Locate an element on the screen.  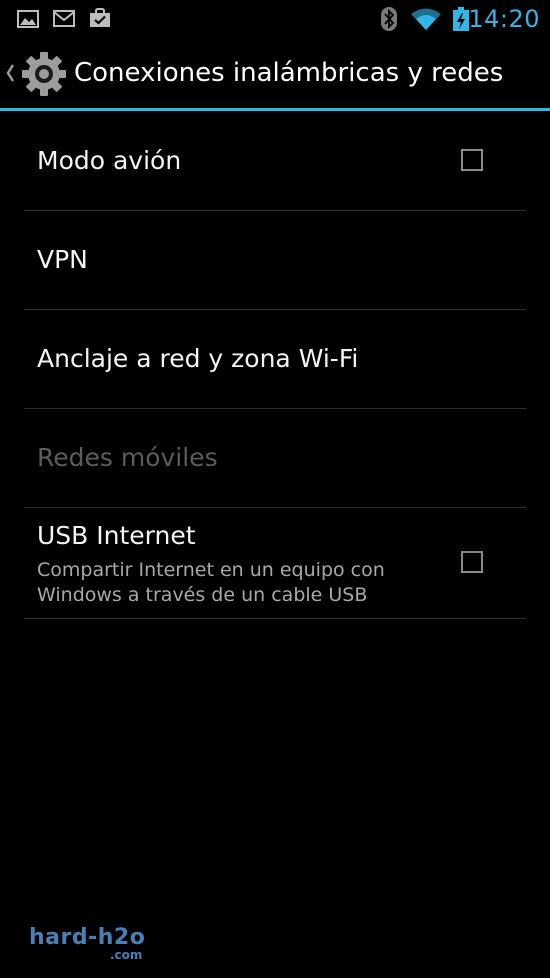
watermark-domain: .com is located at coordinates (126, 955).